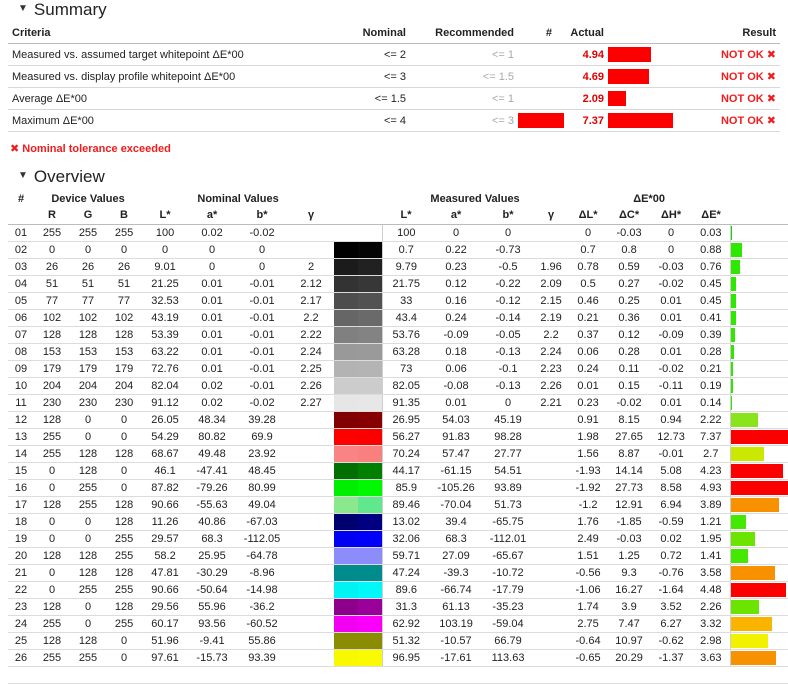 Image resolution: width=788 pixels, height=684 pixels. What do you see at coordinates (21, 216) in the screenshot?
I see `overview-subheader-blank` at bounding box center [21, 216].